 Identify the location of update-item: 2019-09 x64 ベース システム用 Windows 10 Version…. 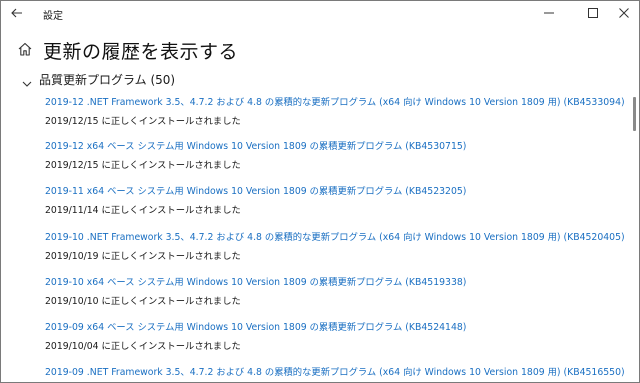
(335, 337).